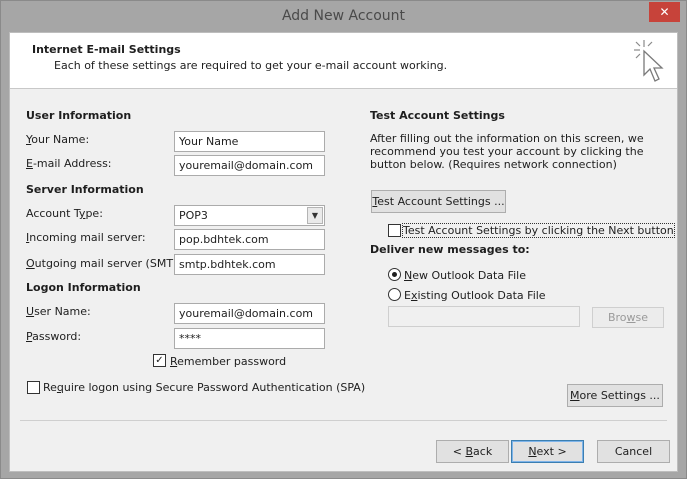  I want to click on close-icon: ✕, so click(664, 12).